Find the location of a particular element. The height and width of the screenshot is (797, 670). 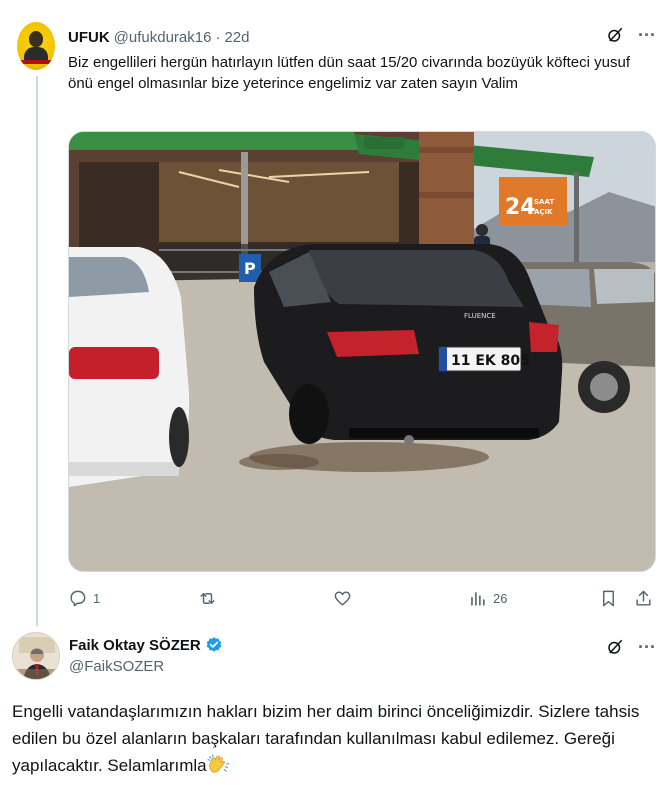

reply-tweet-actions: 1 26 is located at coordinates (363, 598).